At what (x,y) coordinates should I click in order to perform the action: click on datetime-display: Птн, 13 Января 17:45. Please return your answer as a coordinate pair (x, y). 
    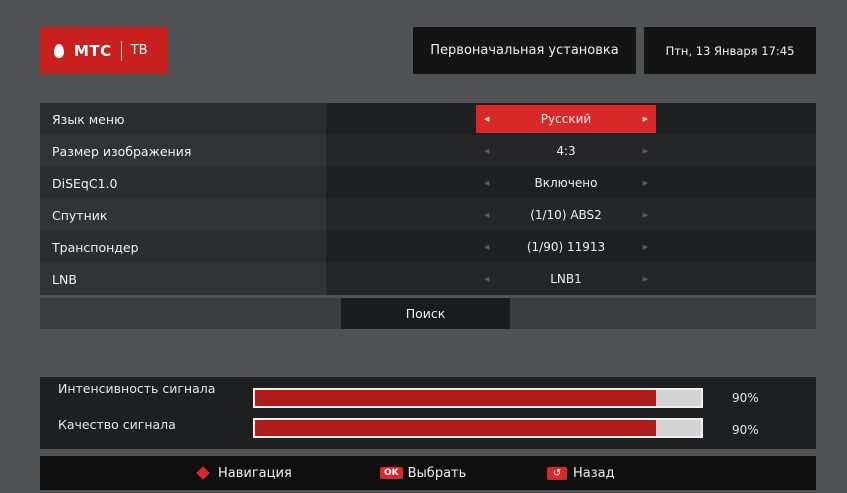
    Looking at the image, I should click on (730, 50).